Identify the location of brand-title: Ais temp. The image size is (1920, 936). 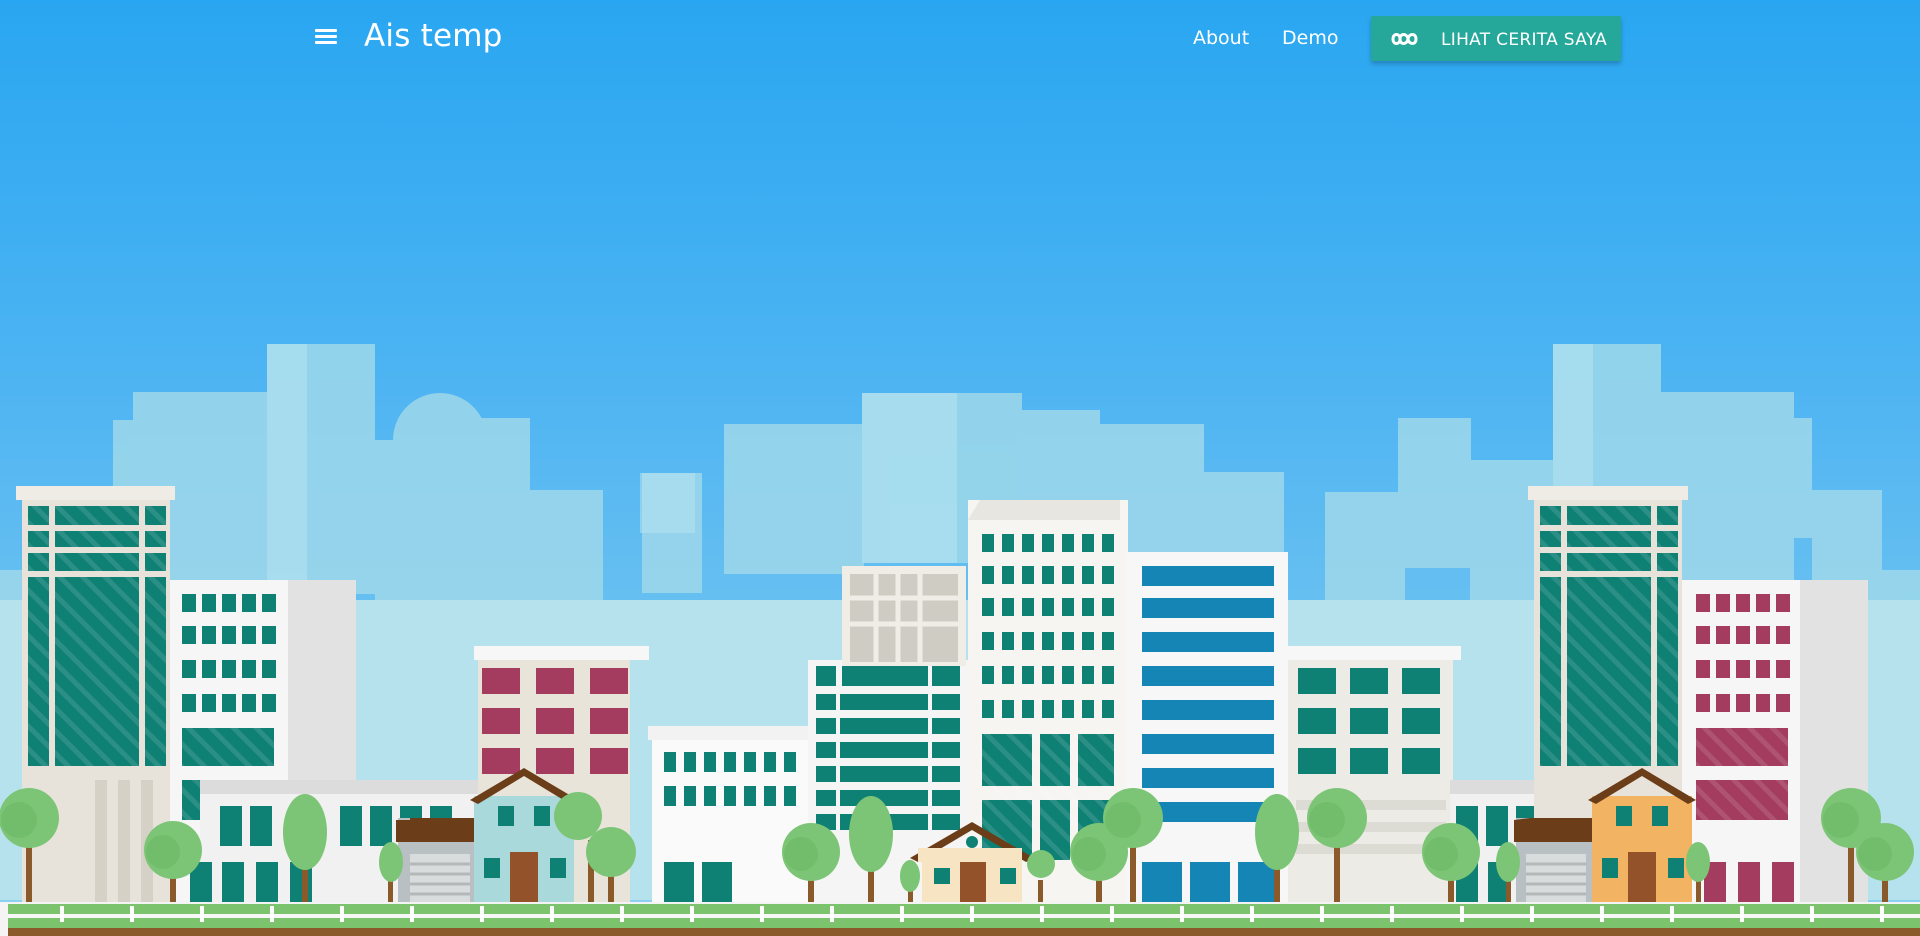
(433, 36).